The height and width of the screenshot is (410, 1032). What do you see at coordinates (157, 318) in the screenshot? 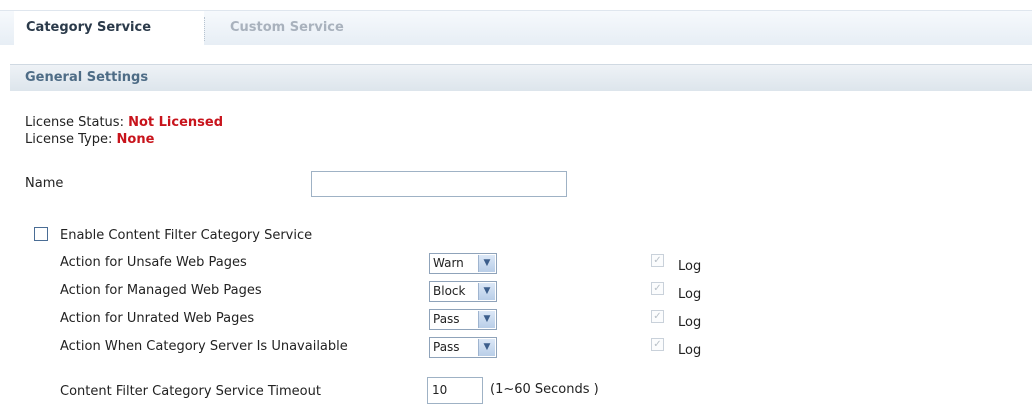
I see `action-label-unrated: Action for Unrated Web Pages` at bounding box center [157, 318].